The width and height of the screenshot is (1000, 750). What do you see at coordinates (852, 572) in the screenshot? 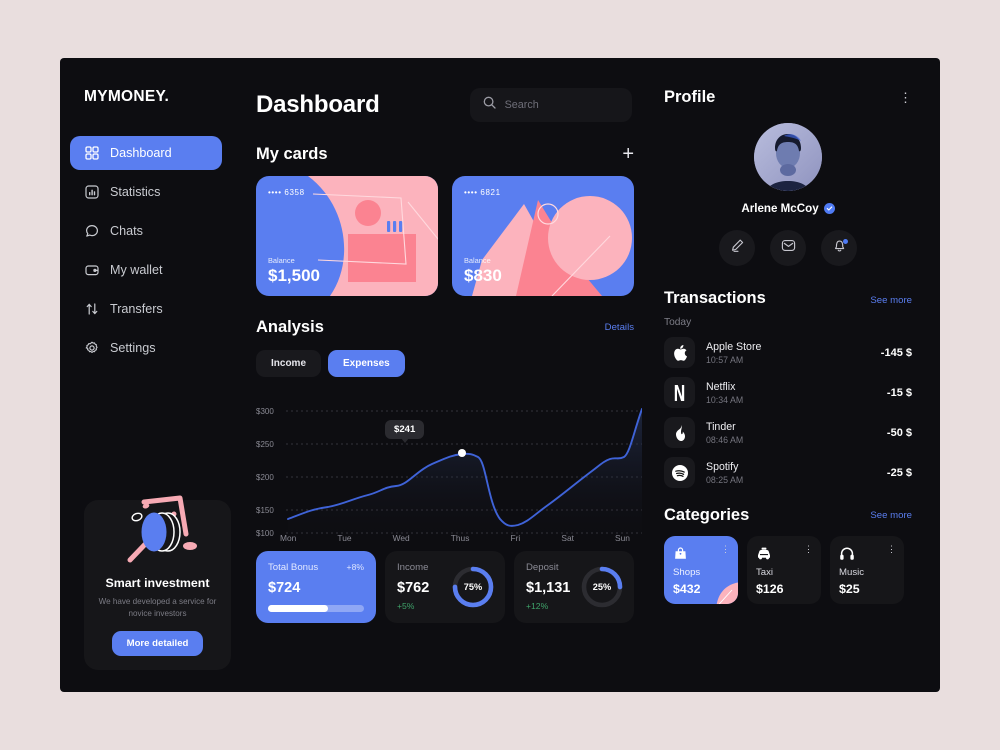
I see `category-name: Music` at bounding box center [852, 572].